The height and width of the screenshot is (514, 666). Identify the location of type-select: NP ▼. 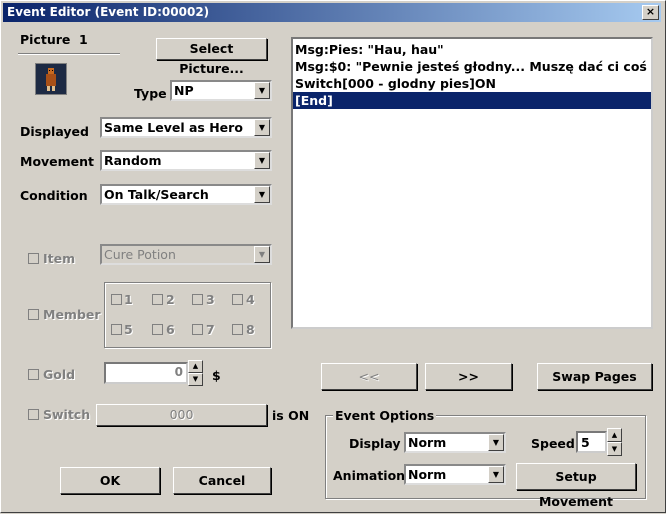
(221, 90).